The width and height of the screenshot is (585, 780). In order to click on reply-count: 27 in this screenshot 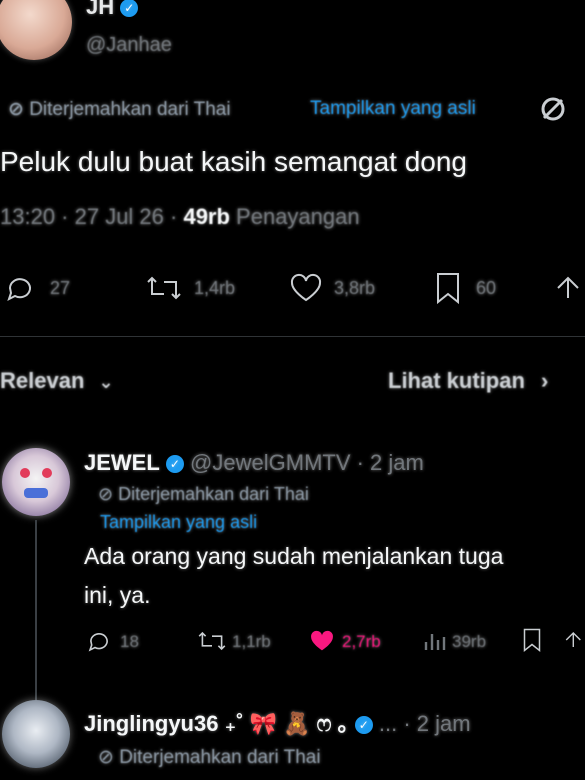, I will do `click(60, 288)`.